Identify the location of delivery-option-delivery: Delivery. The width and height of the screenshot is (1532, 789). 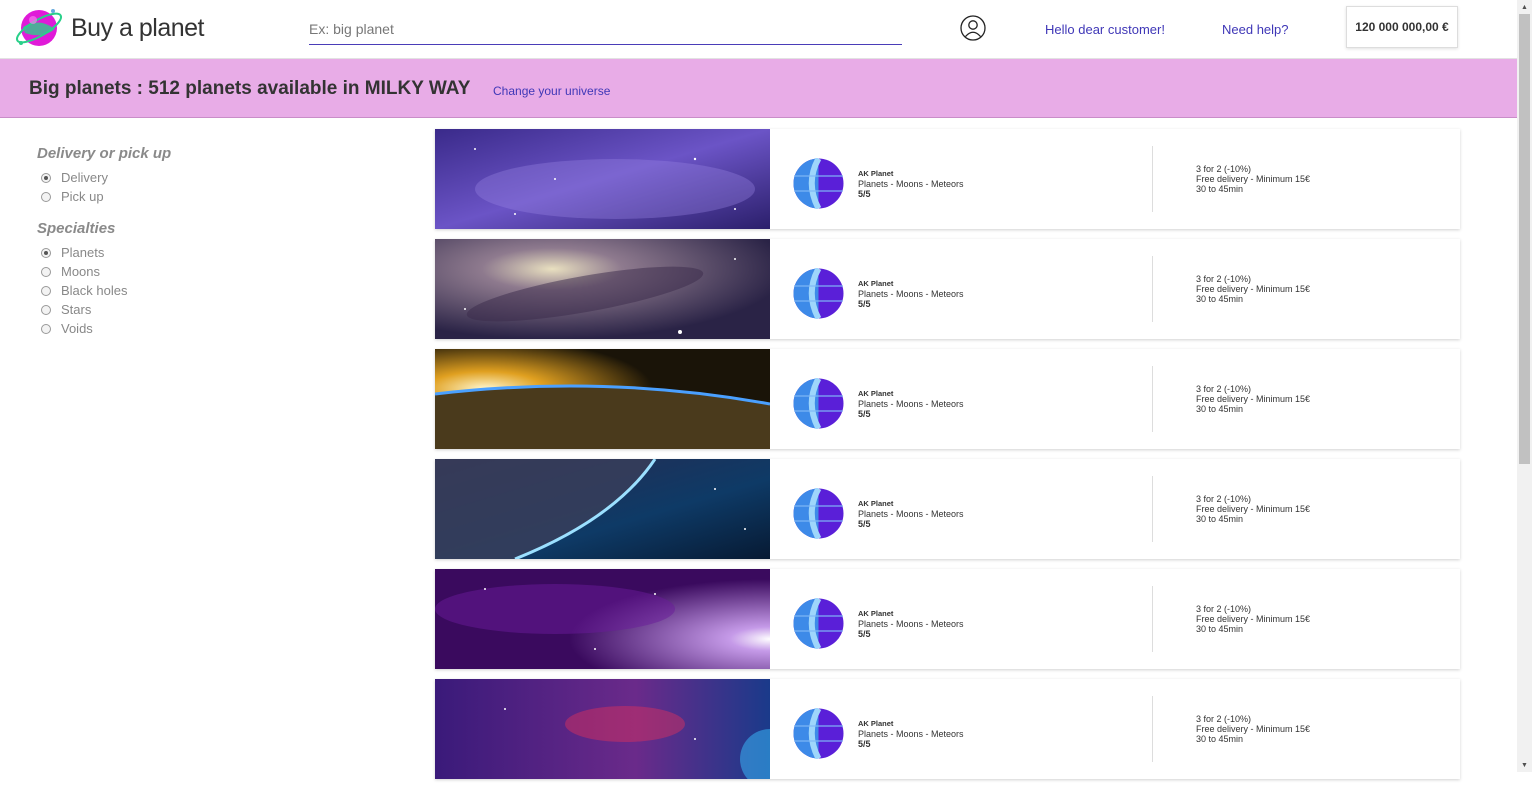
(217, 177).